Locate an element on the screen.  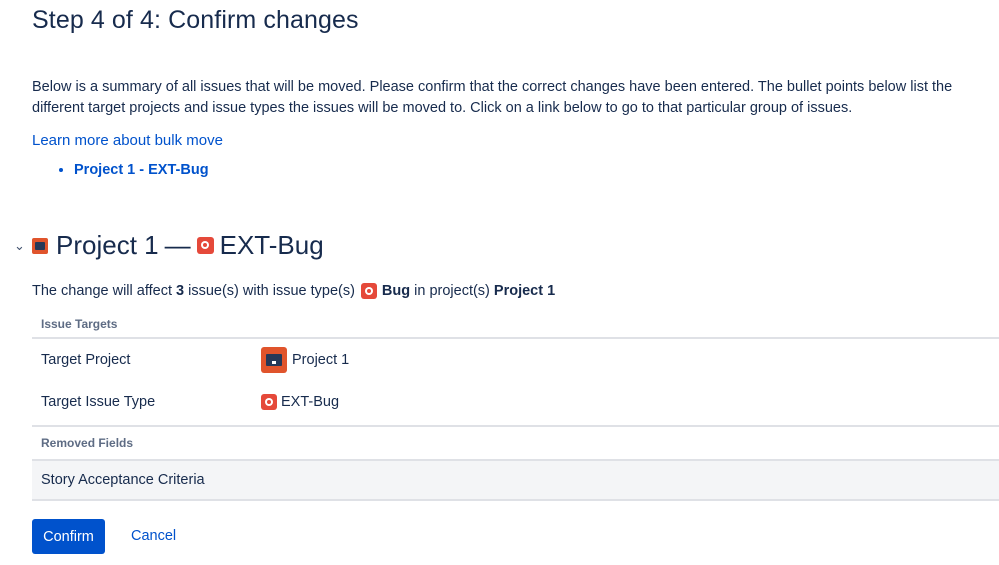
cancel-button: Cancel is located at coordinates (153, 536).